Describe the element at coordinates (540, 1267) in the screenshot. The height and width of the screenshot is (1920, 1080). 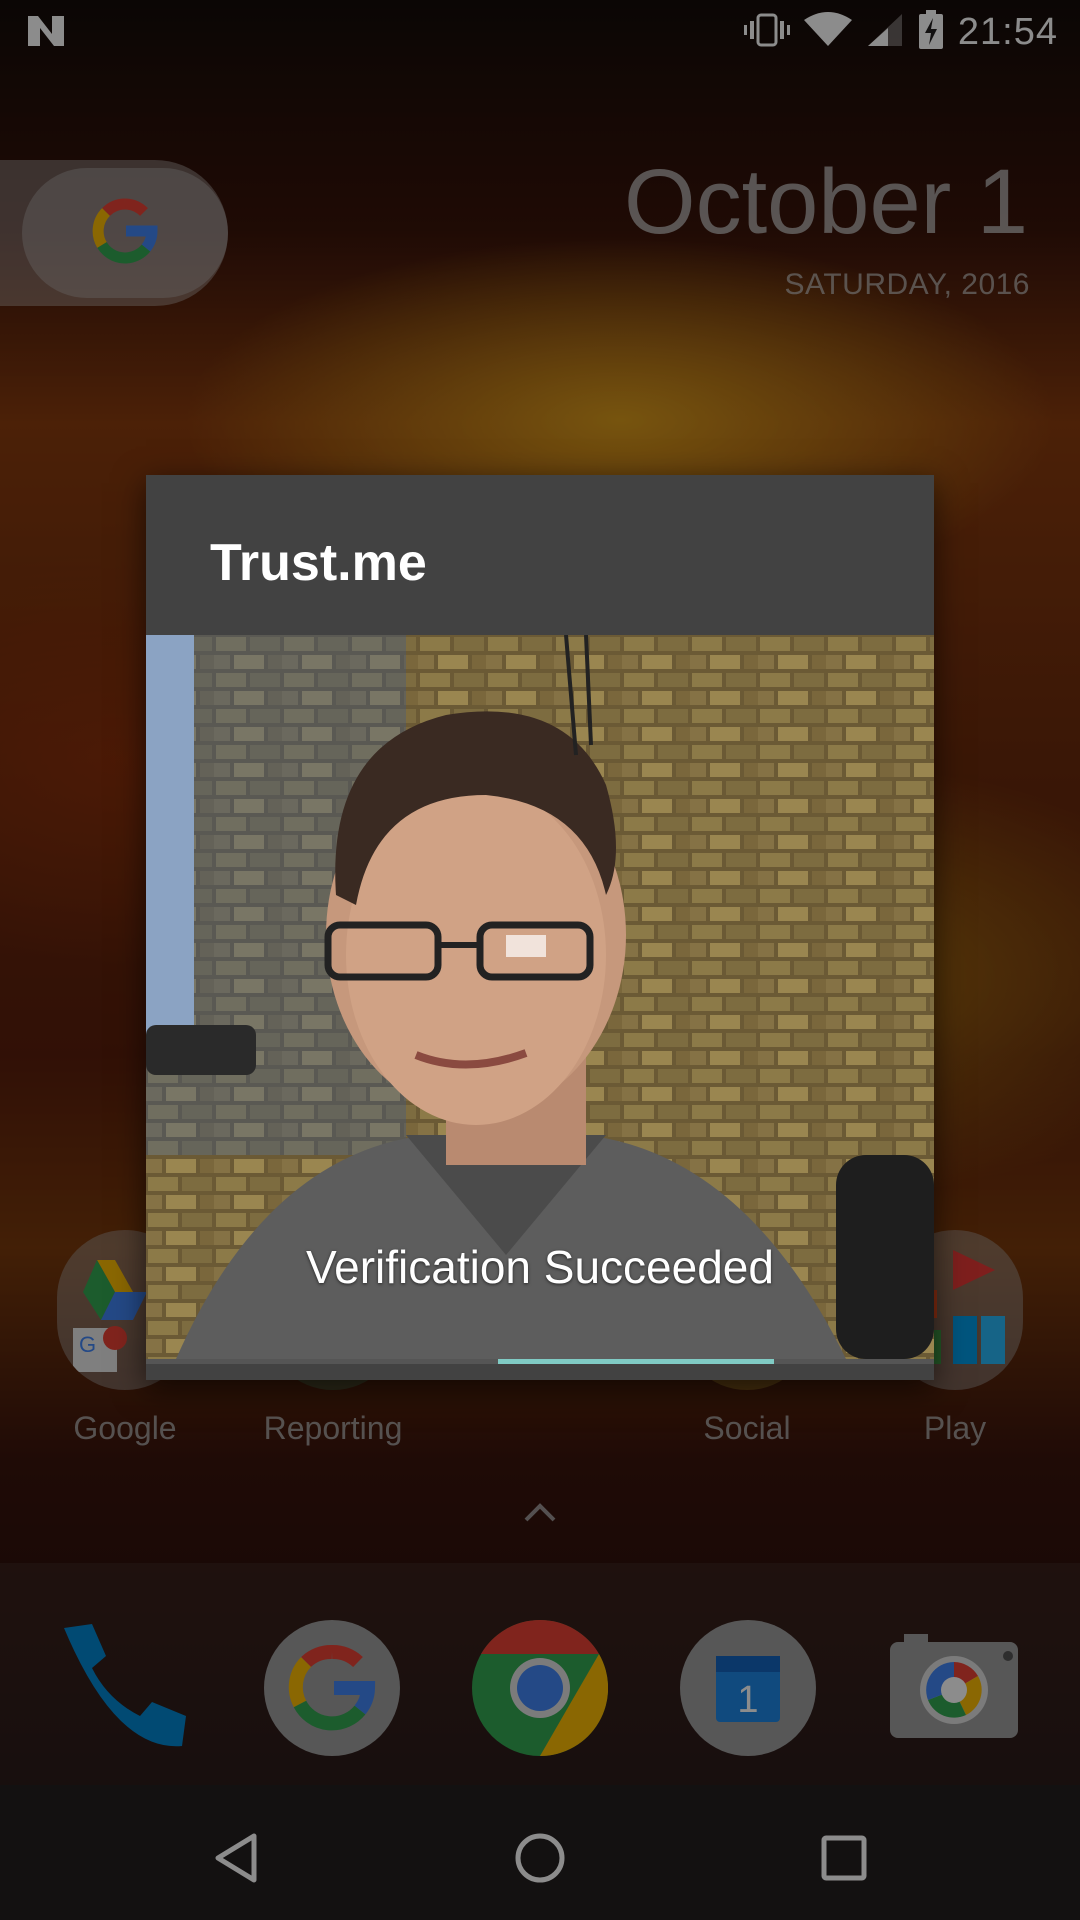
I see `verification-result-text: Verification Succeeded` at that location.